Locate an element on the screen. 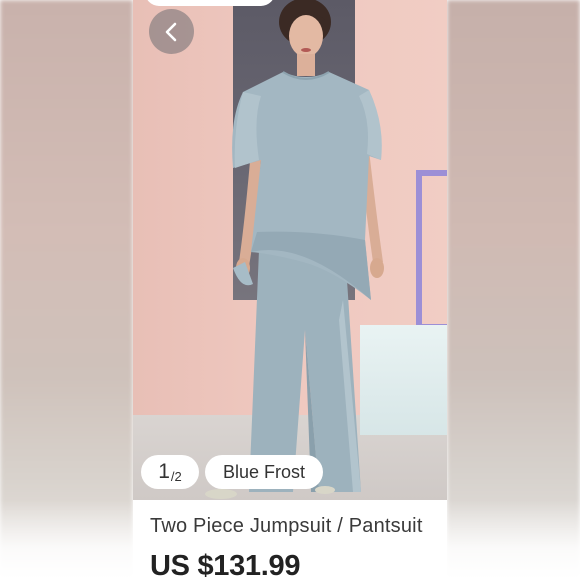 The width and height of the screenshot is (580, 580). chevron-left-icon is located at coordinates (170, 31).